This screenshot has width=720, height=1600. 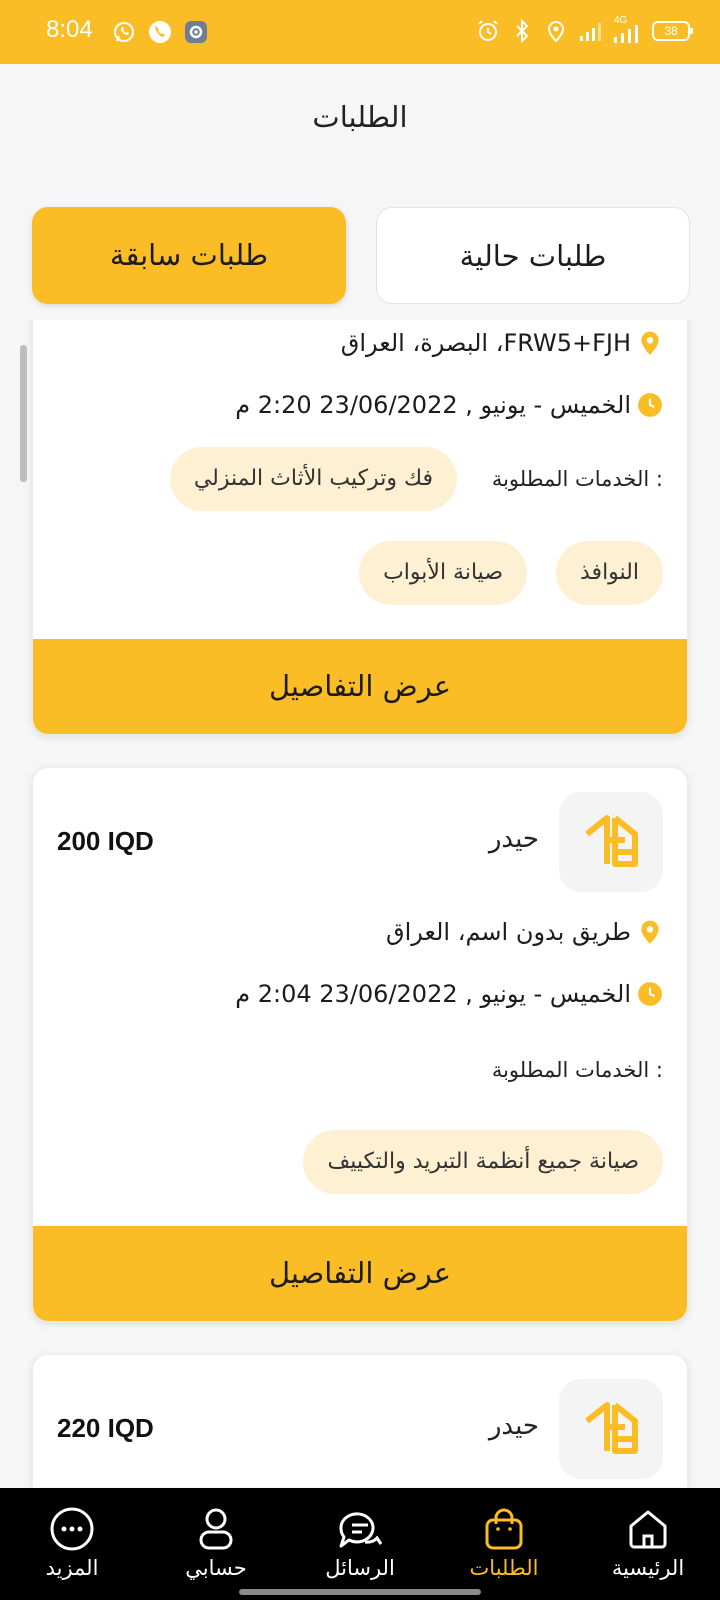 I want to click on order-date-row: الخميس - يونيو , 23/06/2022 2:20 م, so click(x=449, y=405).